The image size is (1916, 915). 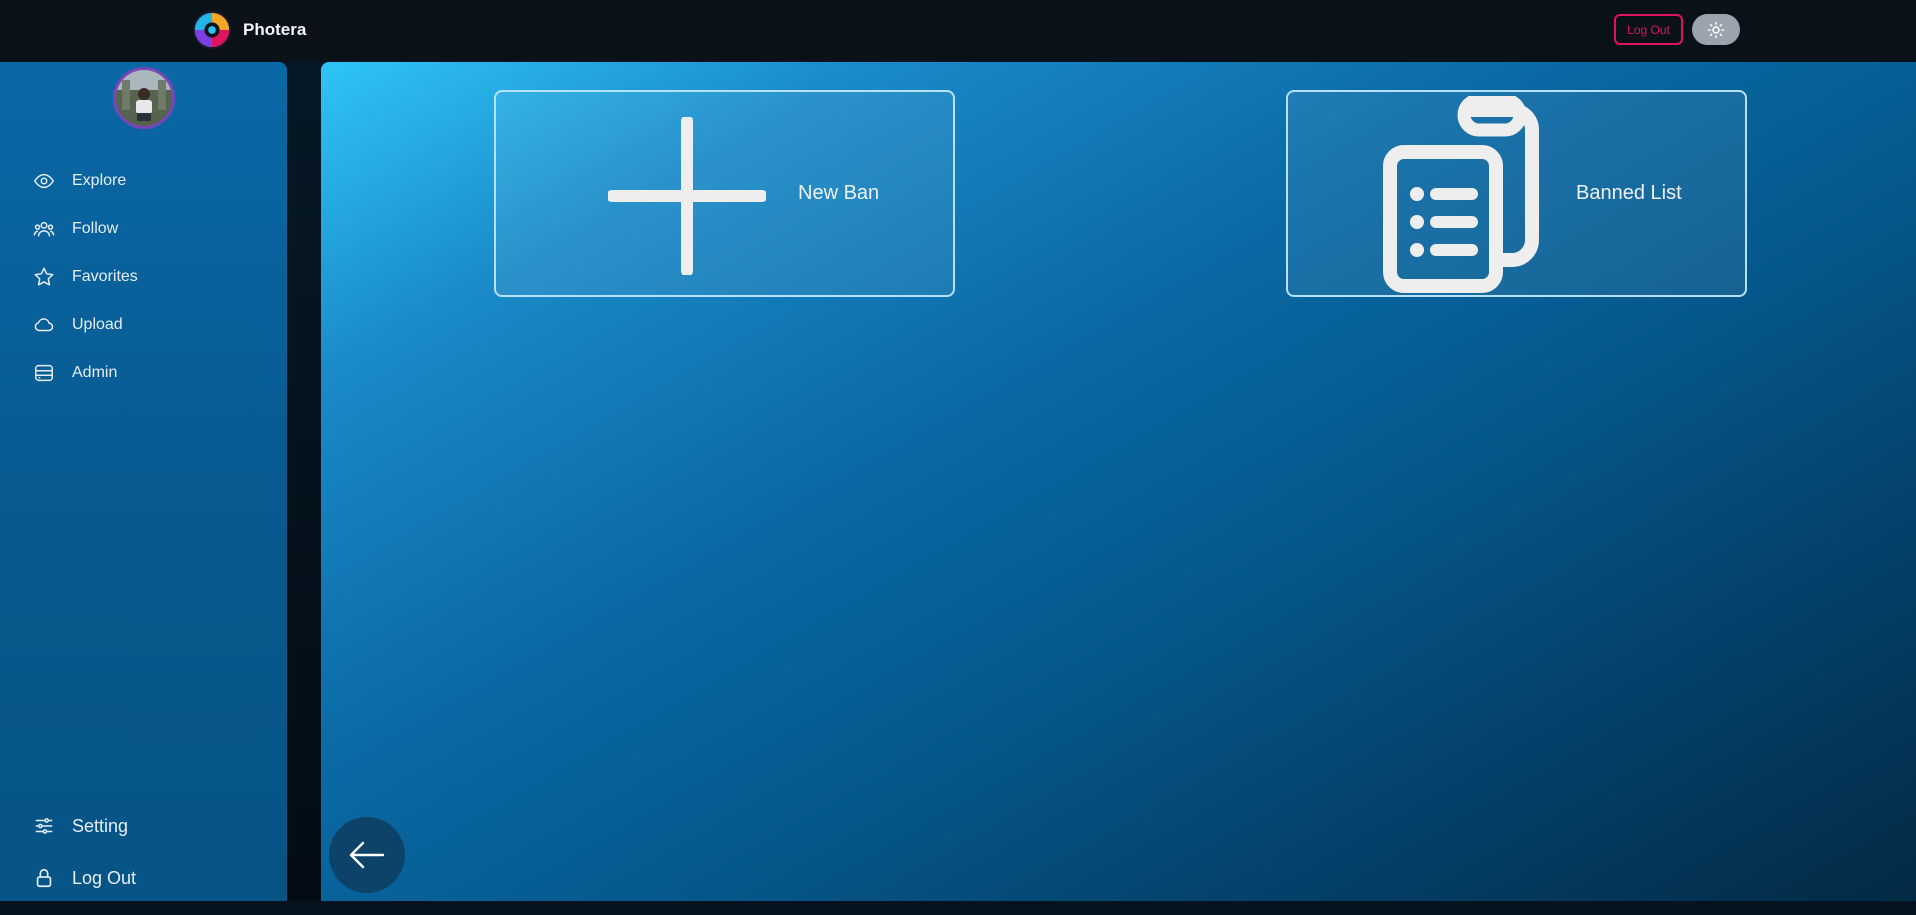 What do you see at coordinates (95, 228) in the screenshot?
I see `sidebar-item-label: Follow` at bounding box center [95, 228].